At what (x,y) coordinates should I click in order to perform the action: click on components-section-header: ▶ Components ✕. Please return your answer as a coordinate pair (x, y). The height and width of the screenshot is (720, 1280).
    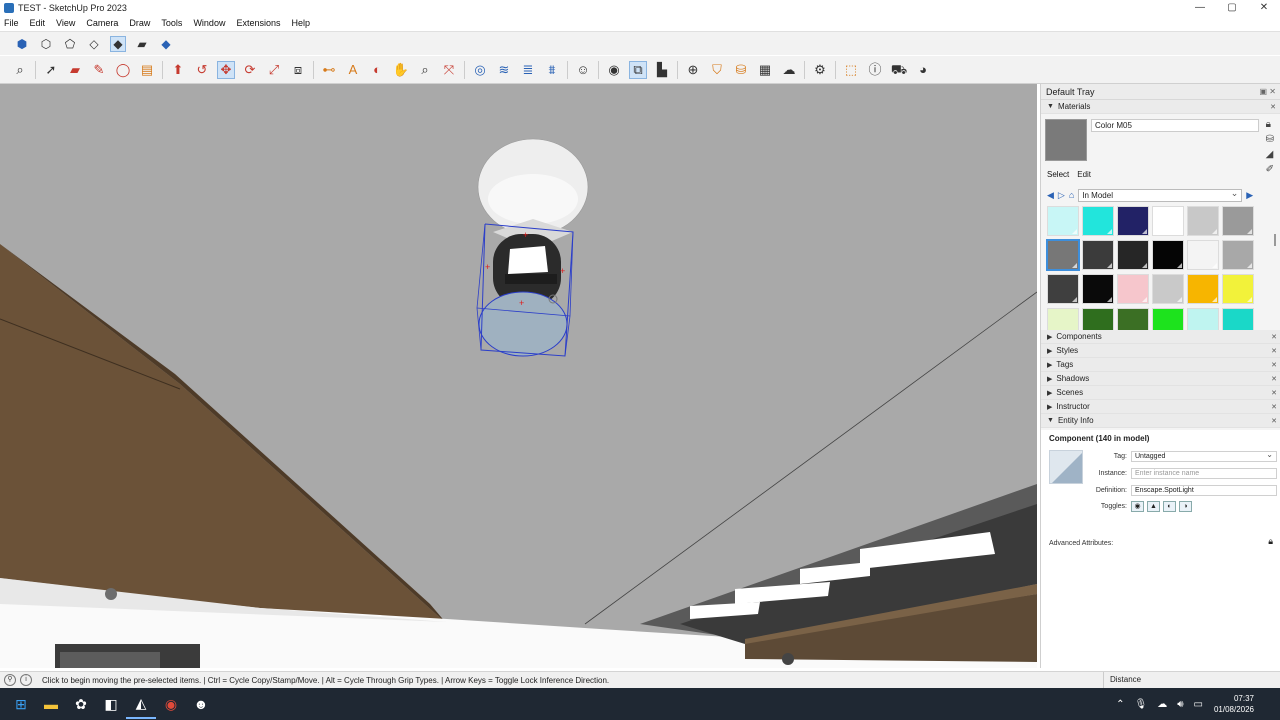
    Looking at the image, I should click on (1160, 337).